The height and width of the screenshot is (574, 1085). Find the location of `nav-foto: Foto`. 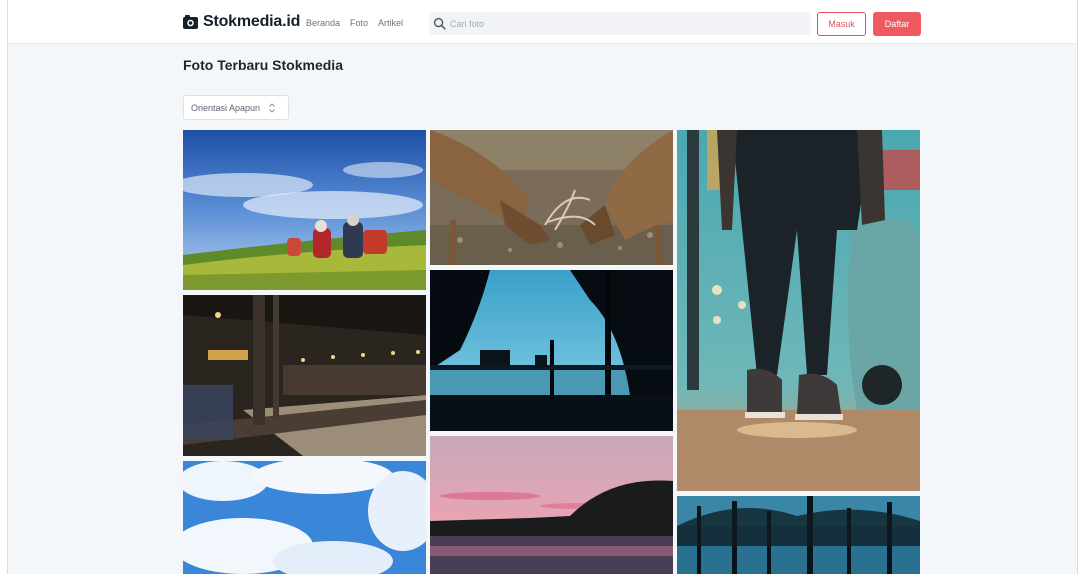

nav-foto: Foto is located at coordinates (359, 23).